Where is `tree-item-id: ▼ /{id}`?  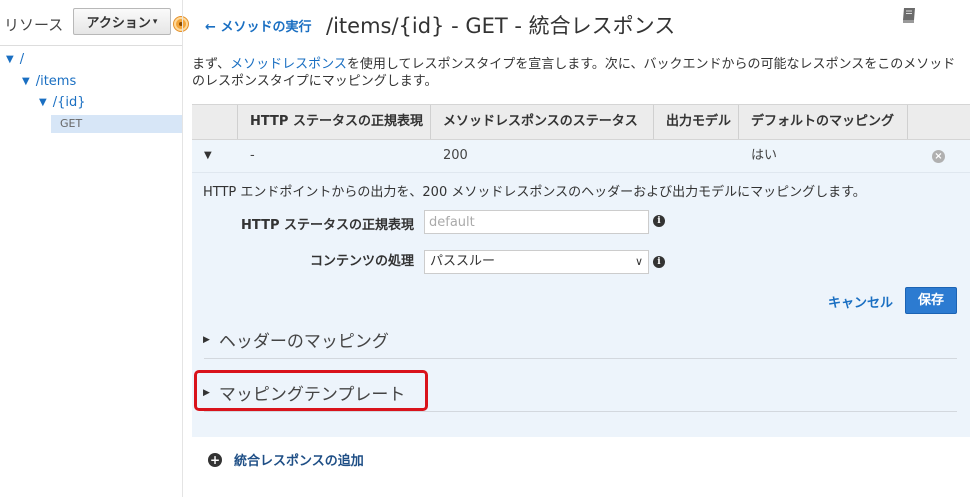
tree-item-id: ▼ /{id} is located at coordinates (62, 102).